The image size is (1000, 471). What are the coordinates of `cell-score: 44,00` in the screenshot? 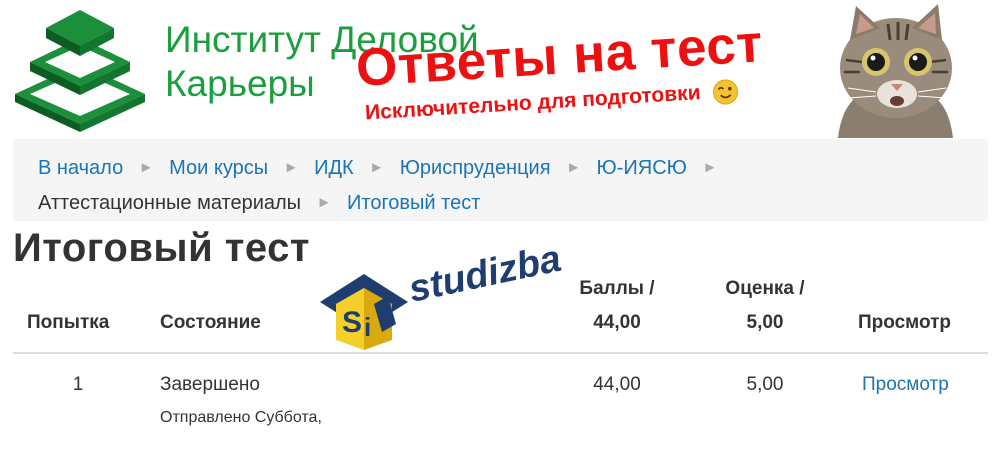 It's located at (617, 384).